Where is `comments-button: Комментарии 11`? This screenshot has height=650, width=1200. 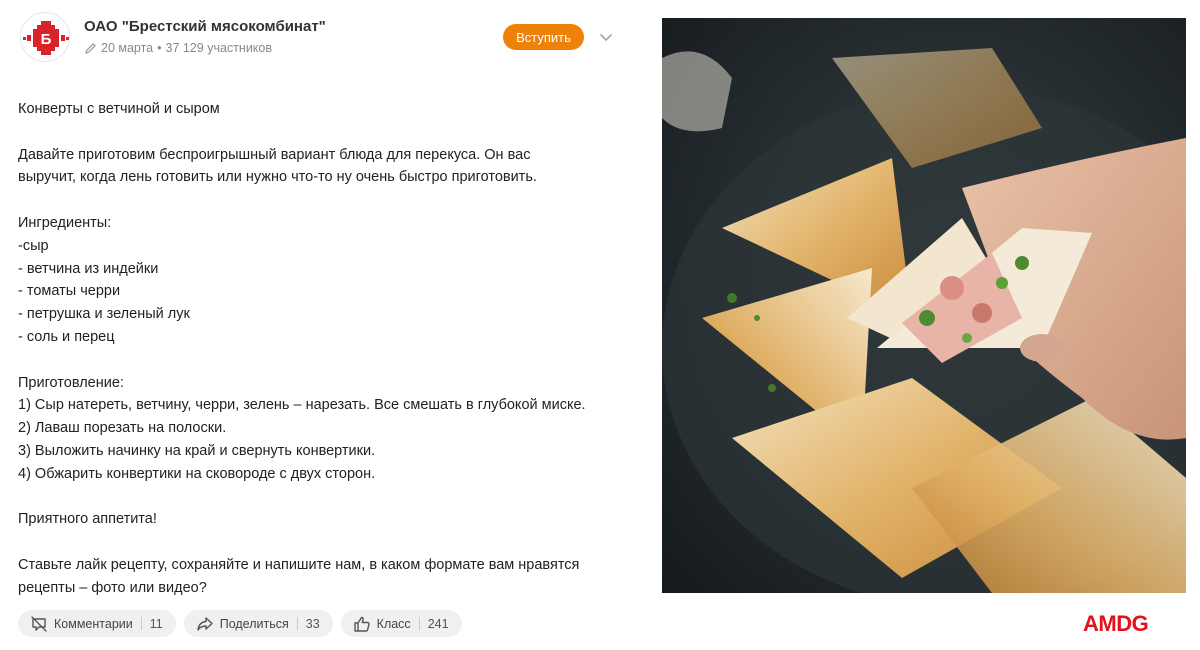 comments-button: Комментарии 11 is located at coordinates (97, 623).